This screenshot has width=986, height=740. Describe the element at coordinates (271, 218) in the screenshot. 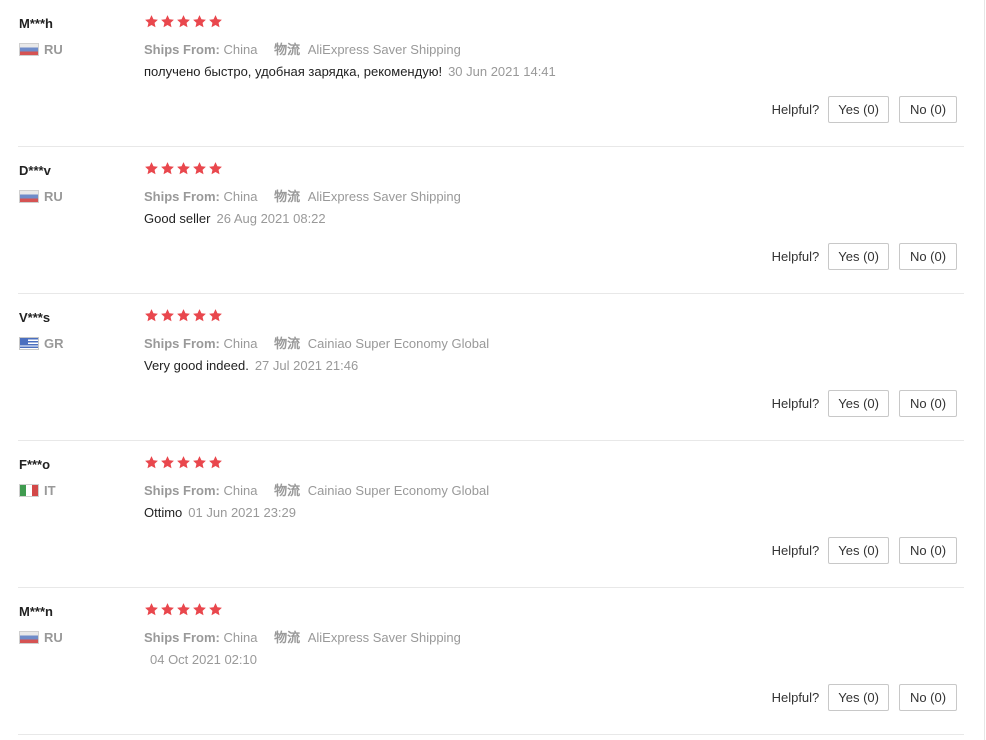

I see `review-date: 26 Aug 2021 08:22` at that location.